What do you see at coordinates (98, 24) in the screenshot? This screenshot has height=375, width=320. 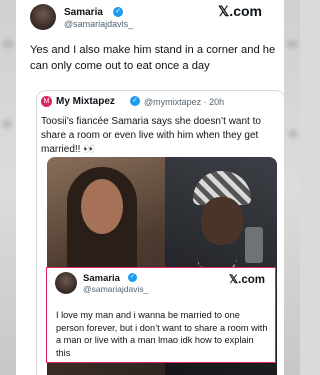 I see `user-handle: @samariajdavis_` at bounding box center [98, 24].